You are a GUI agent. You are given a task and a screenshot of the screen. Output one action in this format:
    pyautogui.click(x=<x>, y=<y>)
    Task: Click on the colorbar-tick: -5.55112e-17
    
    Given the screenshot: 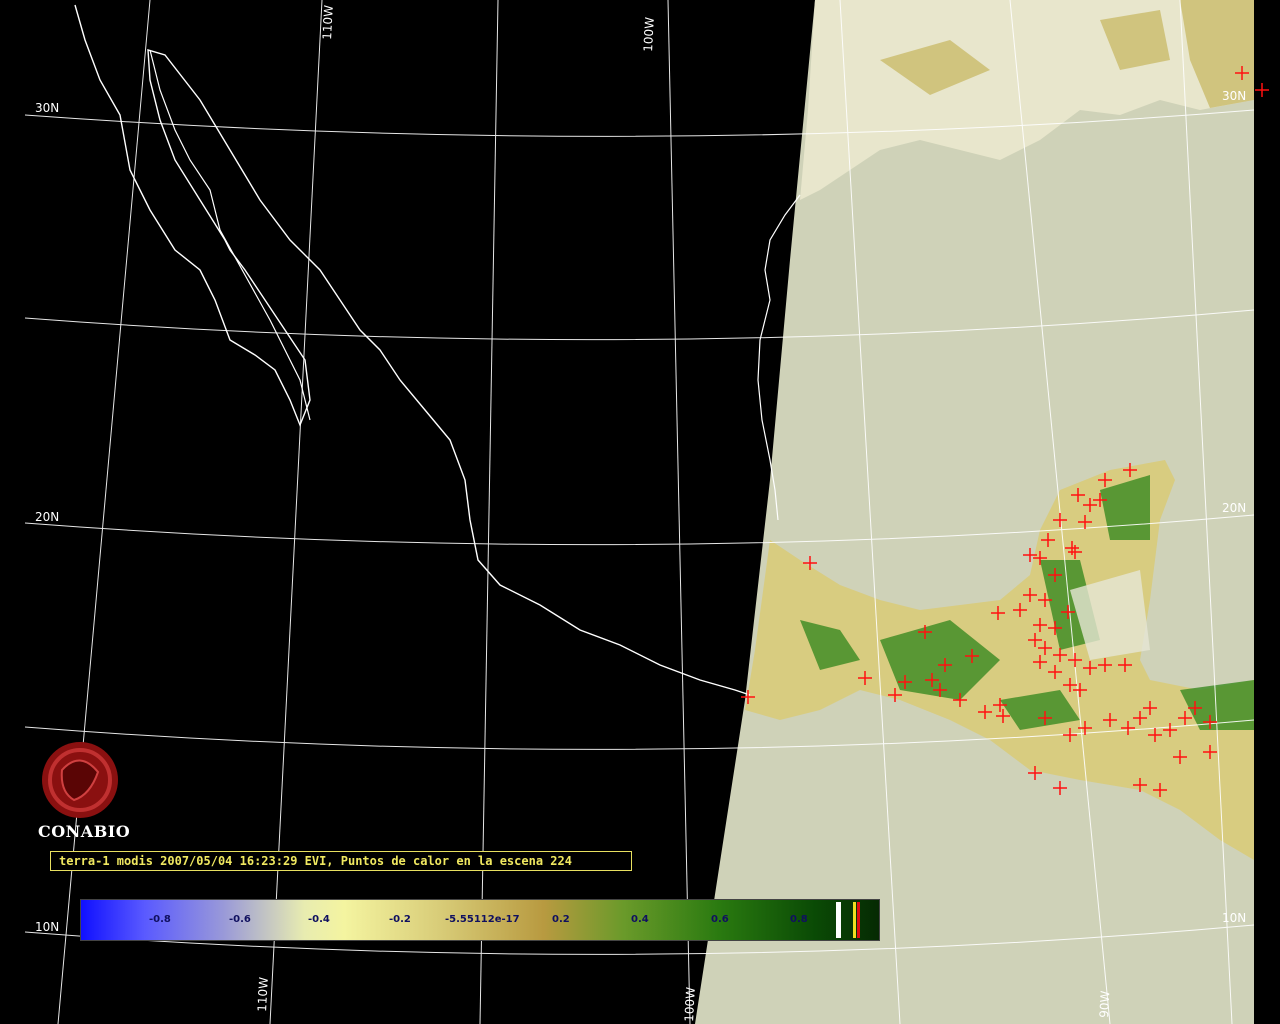 What is the action you would take?
    pyautogui.click(x=482, y=919)
    